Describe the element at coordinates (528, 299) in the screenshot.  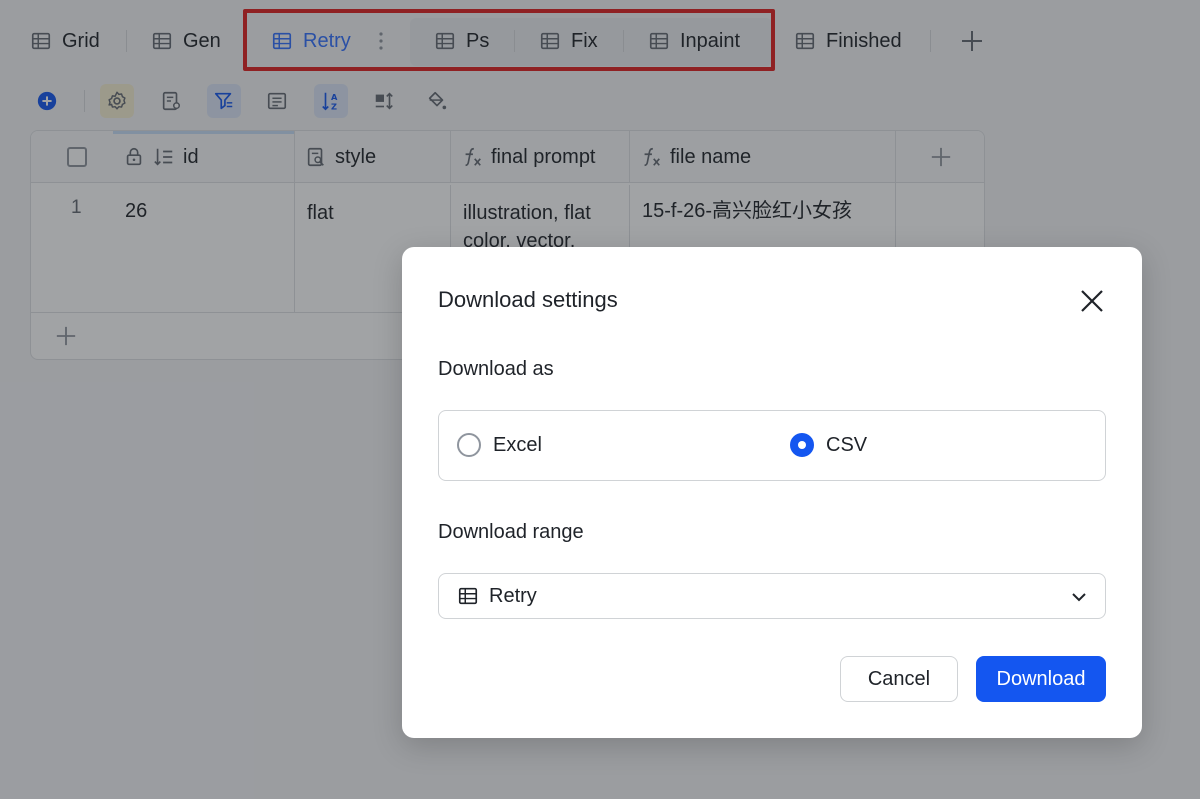
I see `dialog-title: Download settings` at that location.